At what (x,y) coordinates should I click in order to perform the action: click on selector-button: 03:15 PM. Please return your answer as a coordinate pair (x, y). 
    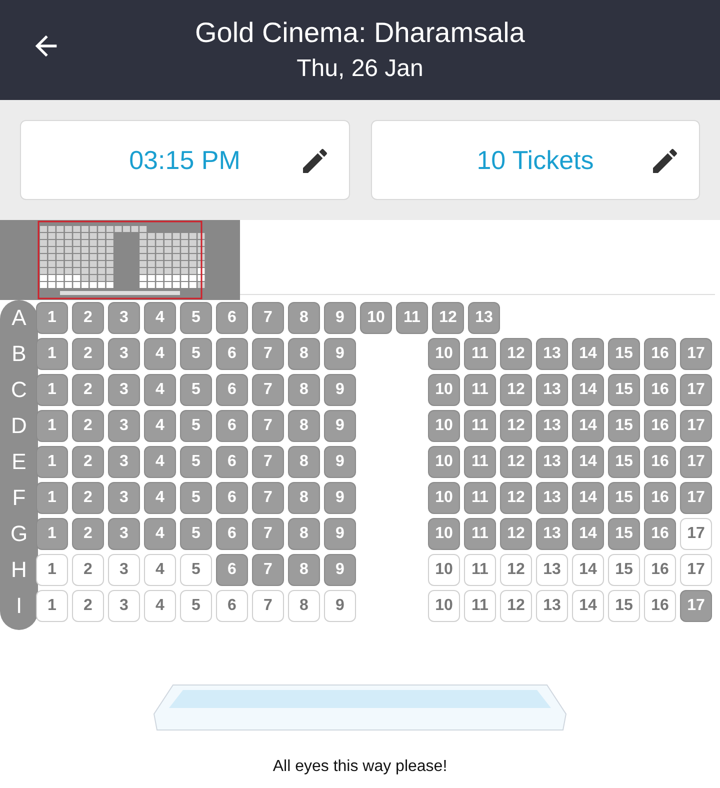
    Looking at the image, I should click on (185, 160).